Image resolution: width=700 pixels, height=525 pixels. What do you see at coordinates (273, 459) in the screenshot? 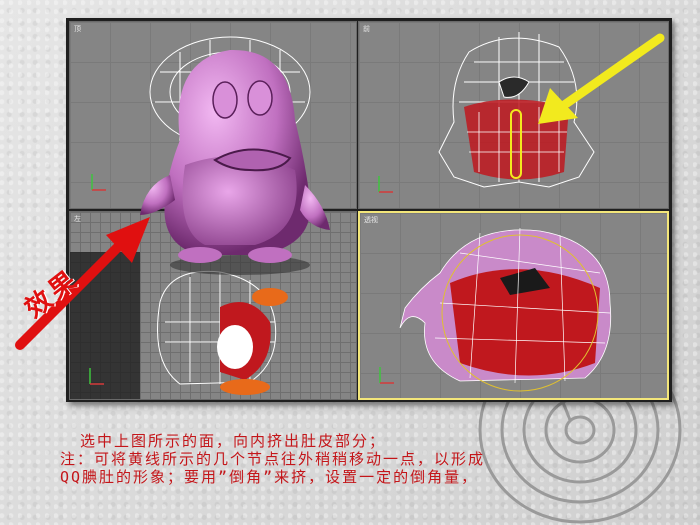
I see `caption-line: 注：可将黄线所示的几个节点往外稍稍移动一点，以形成` at bounding box center [273, 459].